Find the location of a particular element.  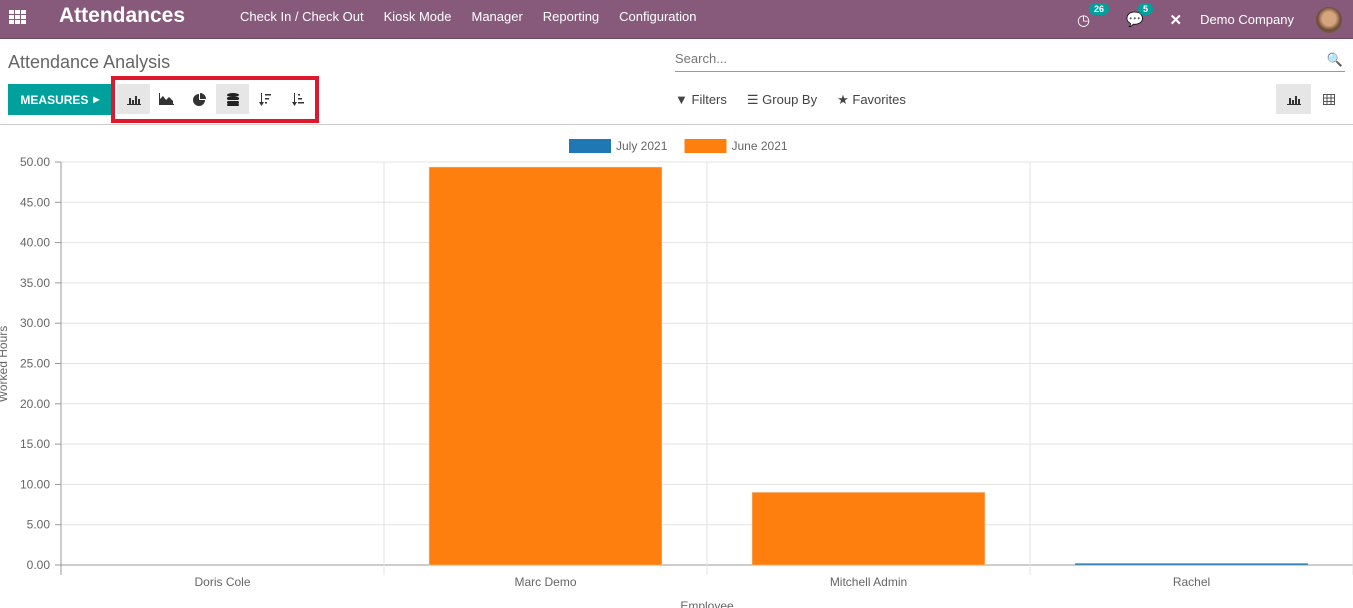

breadcrumb: Attendance Analysis is located at coordinates (89, 62).